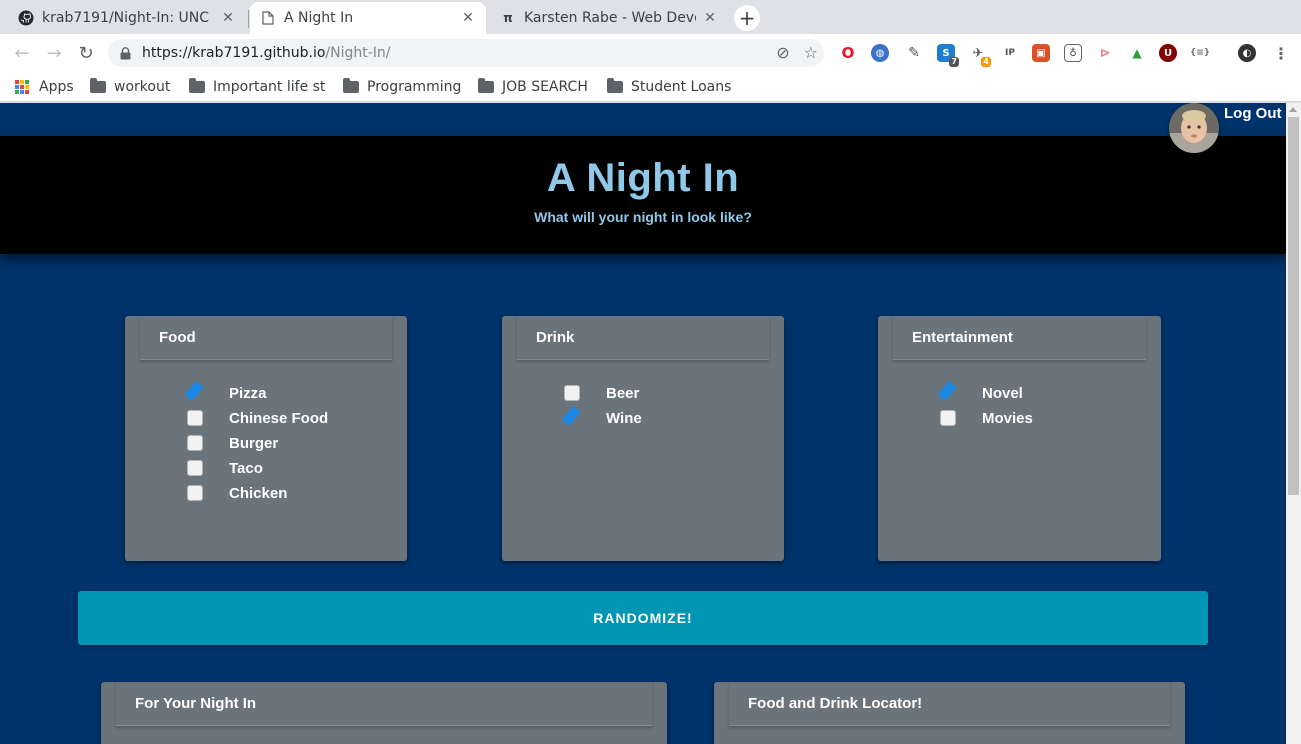  What do you see at coordinates (1002, 393) in the screenshot?
I see `option-label: Novel` at bounding box center [1002, 393].